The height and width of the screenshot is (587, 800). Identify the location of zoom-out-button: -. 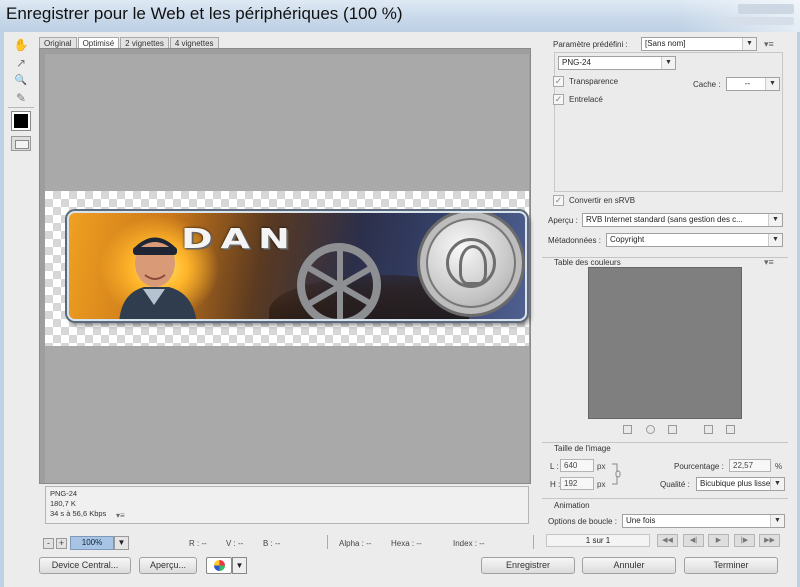
(48, 543).